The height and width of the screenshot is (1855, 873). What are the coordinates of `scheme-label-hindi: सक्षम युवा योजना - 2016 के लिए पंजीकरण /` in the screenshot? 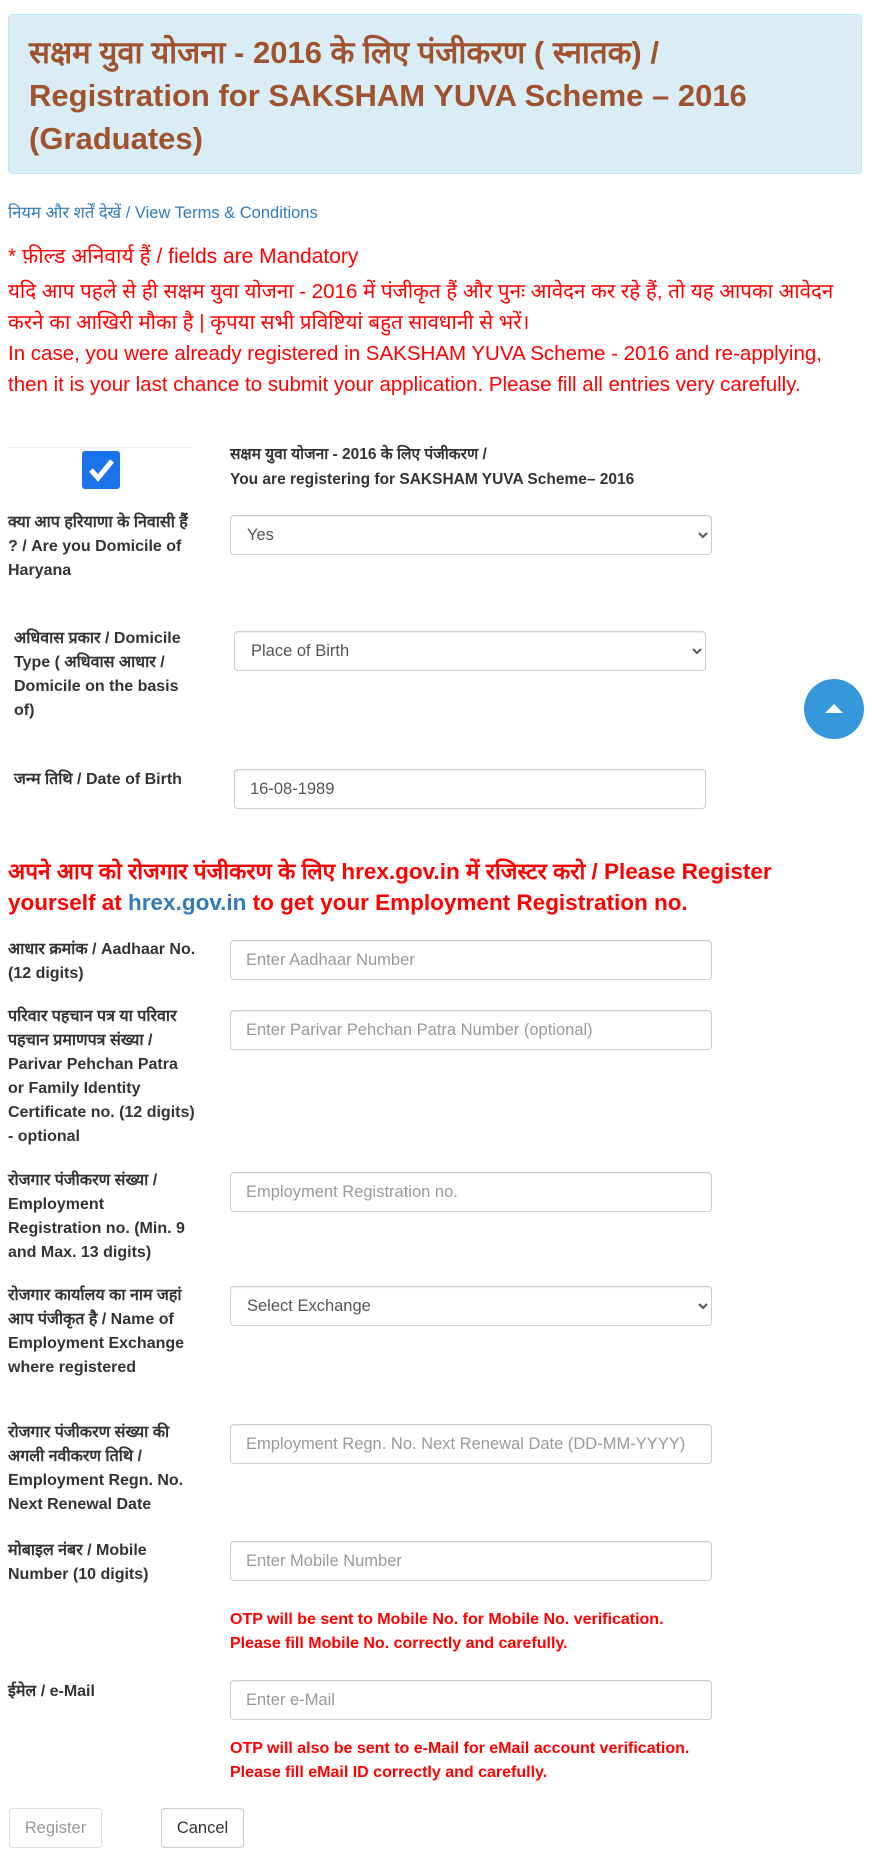 It's located at (358, 454).